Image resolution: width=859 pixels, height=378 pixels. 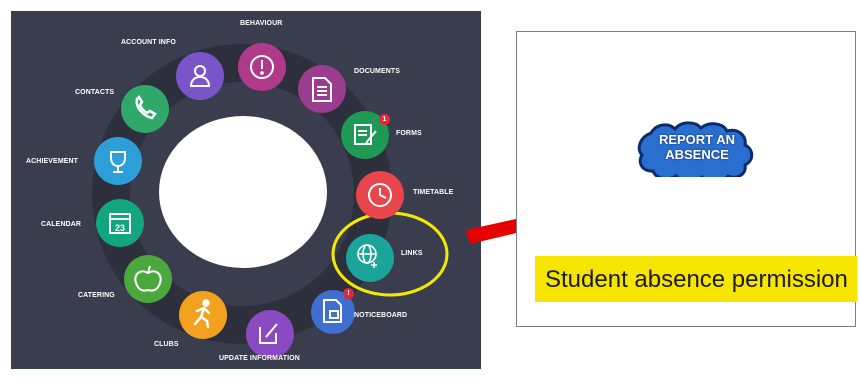 What do you see at coordinates (96, 295) in the screenshot?
I see `catering-label: CATERING` at bounding box center [96, 295].